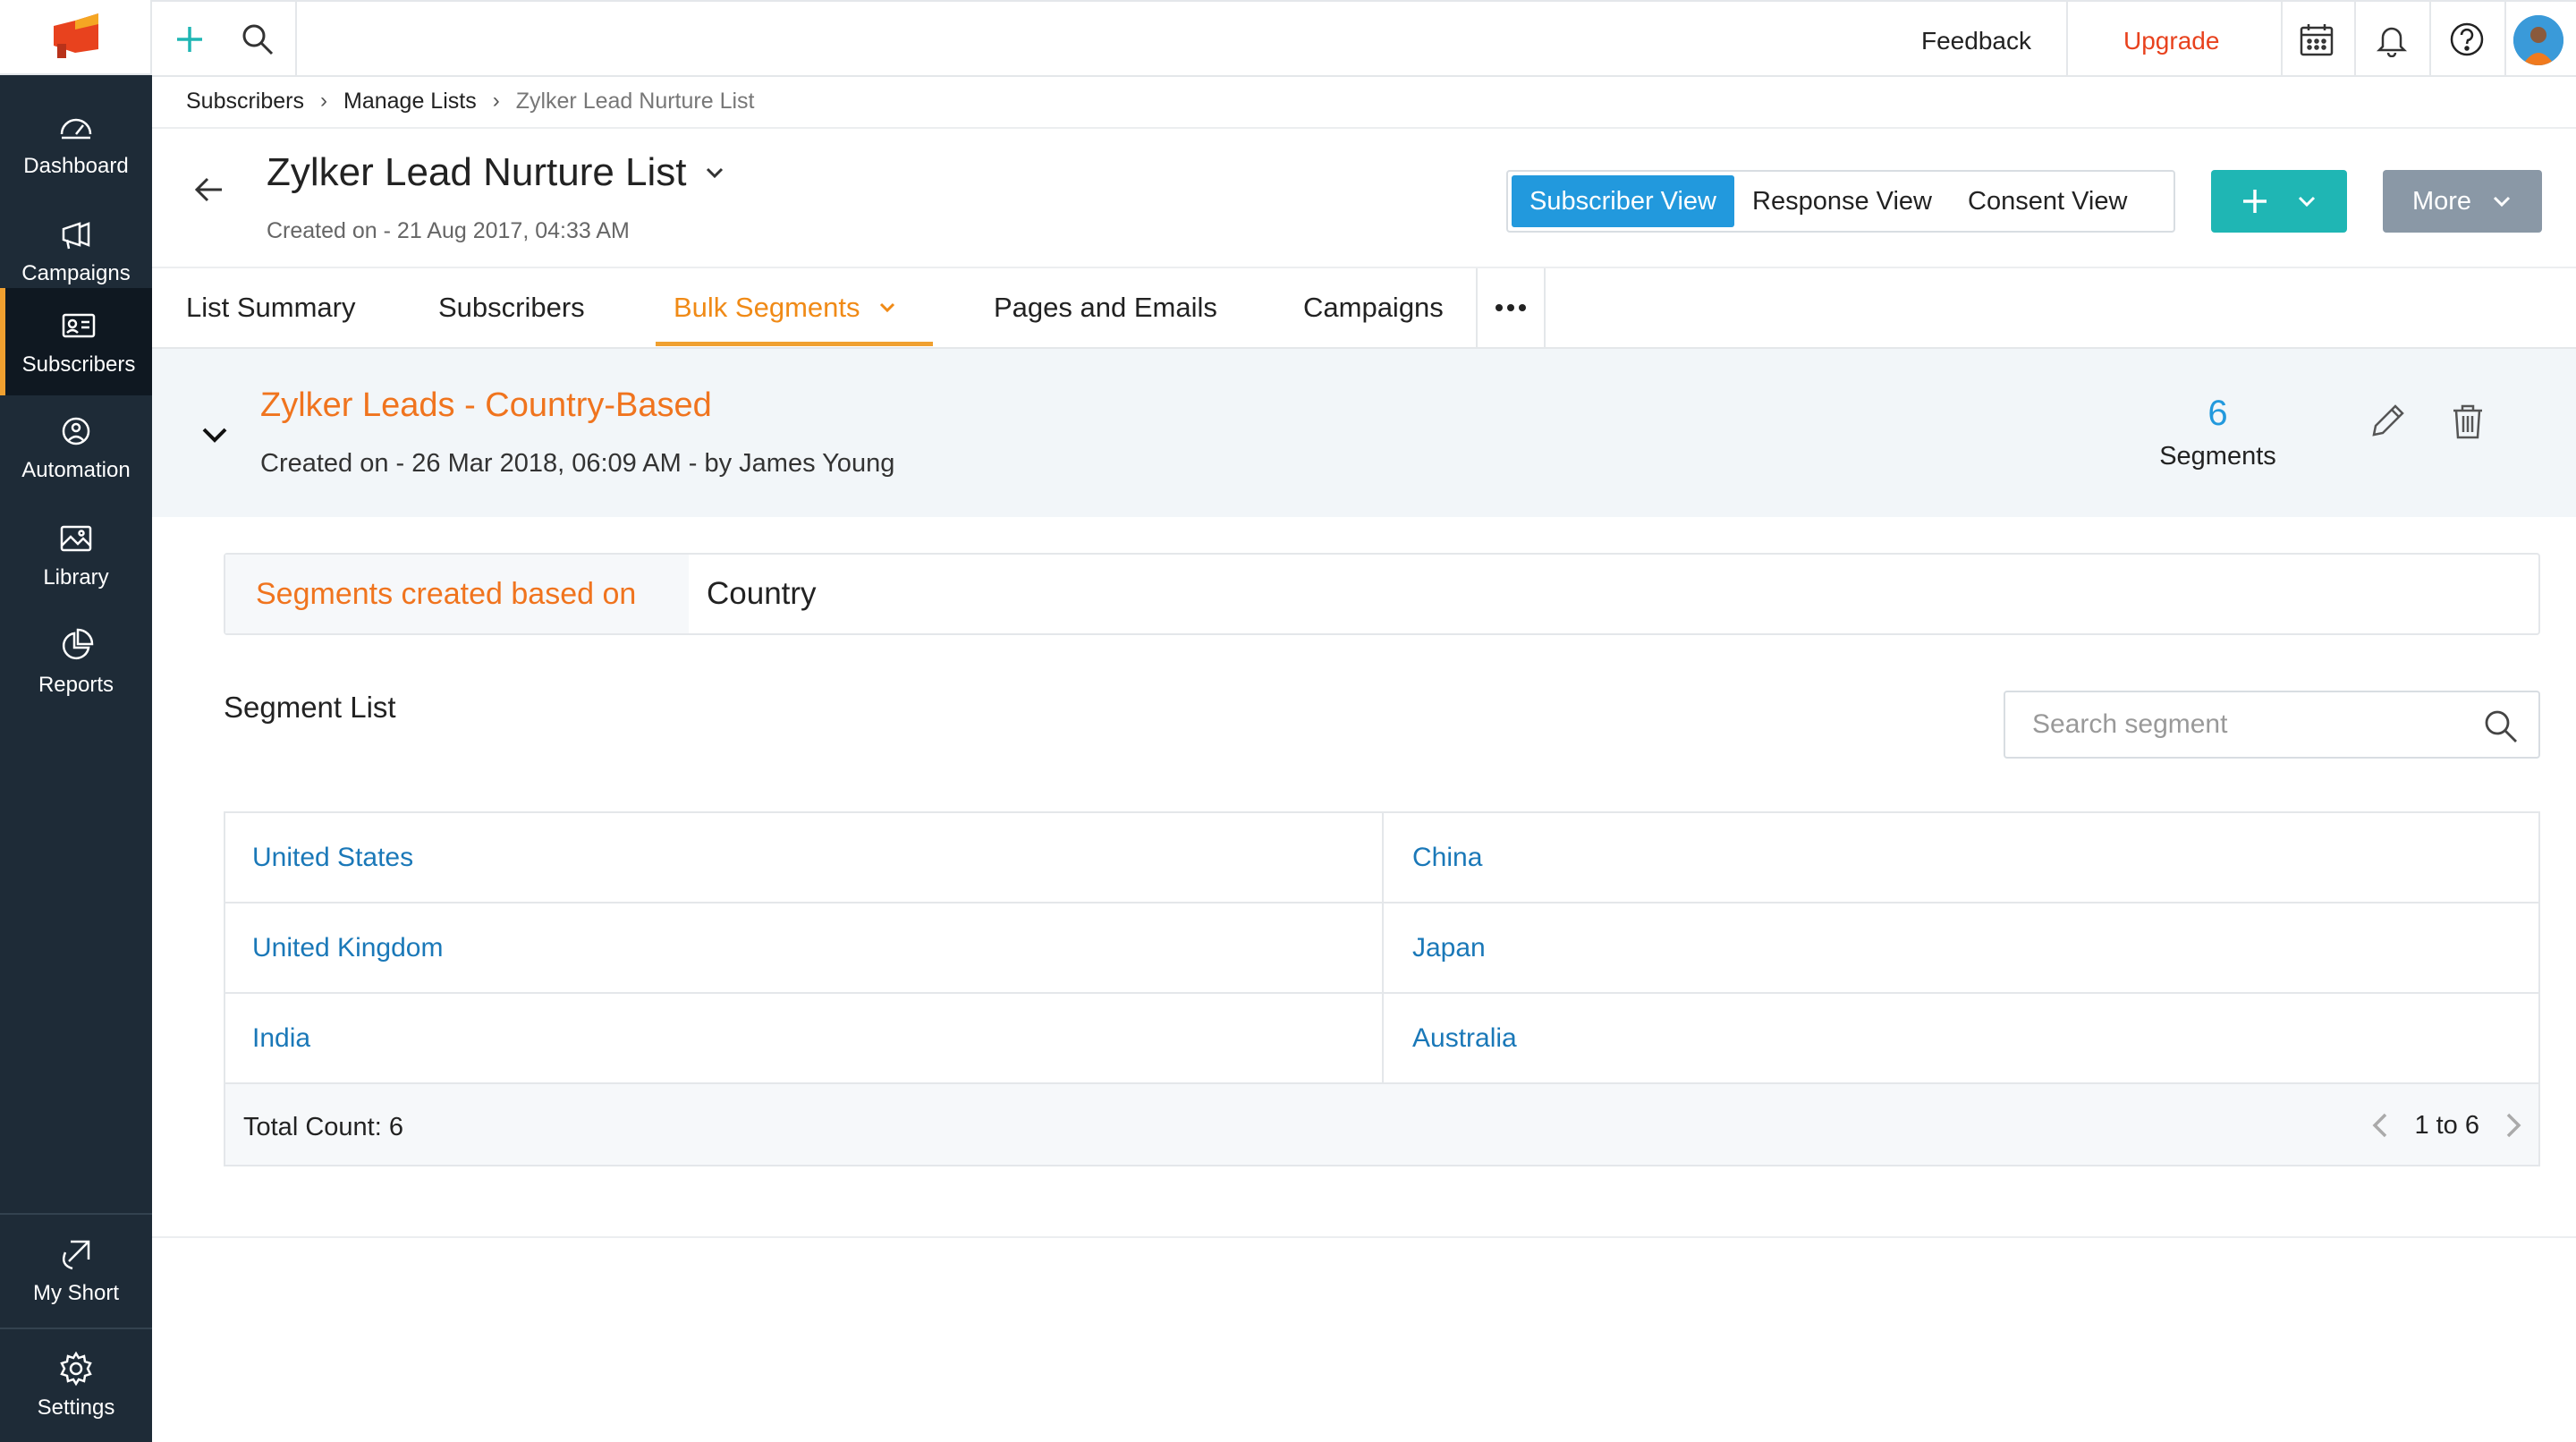  I want to click on tab-campaigns: Campaigns, so click(1373, 307).